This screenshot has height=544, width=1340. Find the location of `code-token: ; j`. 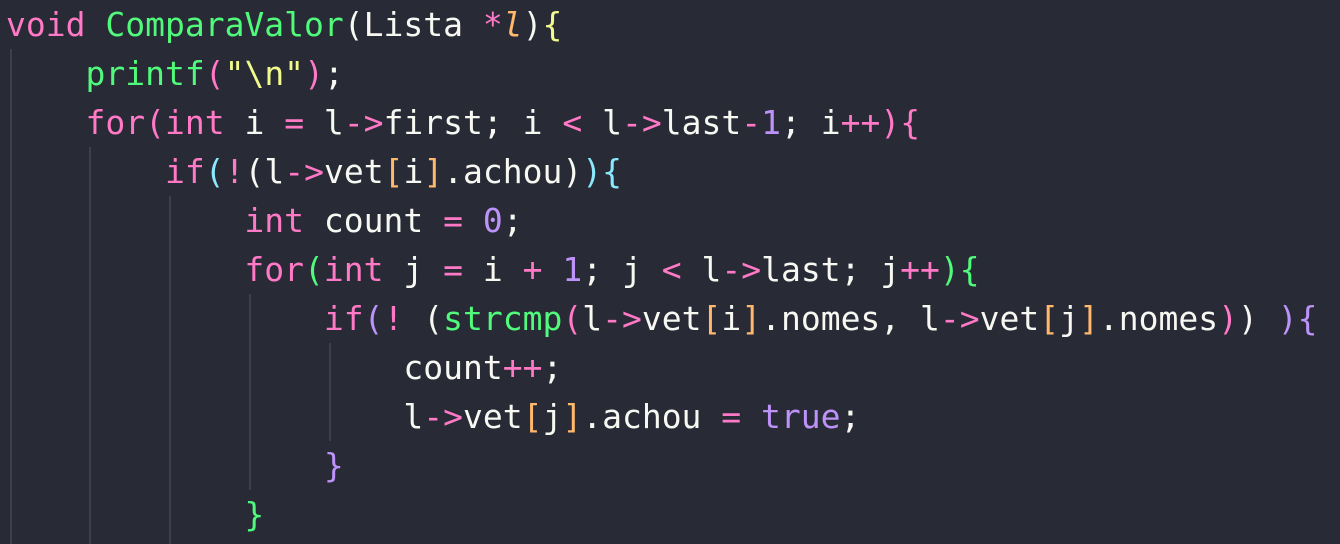

code-token: ; j is located at coordinates (622, 269).